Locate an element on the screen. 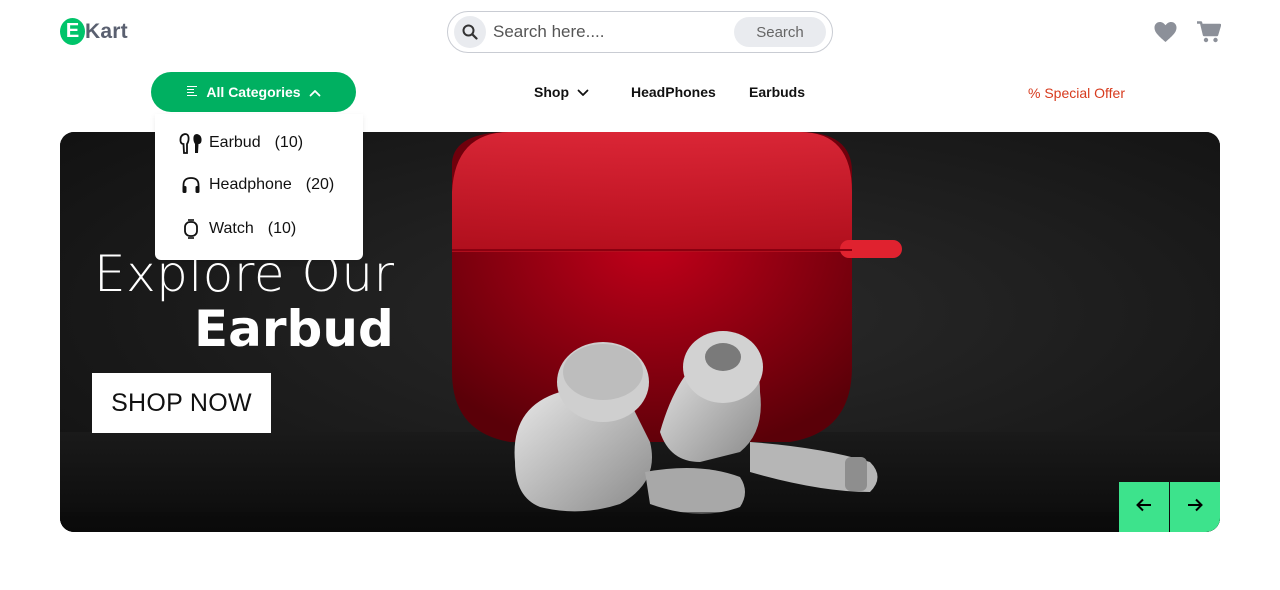 This screenshot has width=1280, height=590. nav-shop-label: Shop is located at coordinates (551, 92).